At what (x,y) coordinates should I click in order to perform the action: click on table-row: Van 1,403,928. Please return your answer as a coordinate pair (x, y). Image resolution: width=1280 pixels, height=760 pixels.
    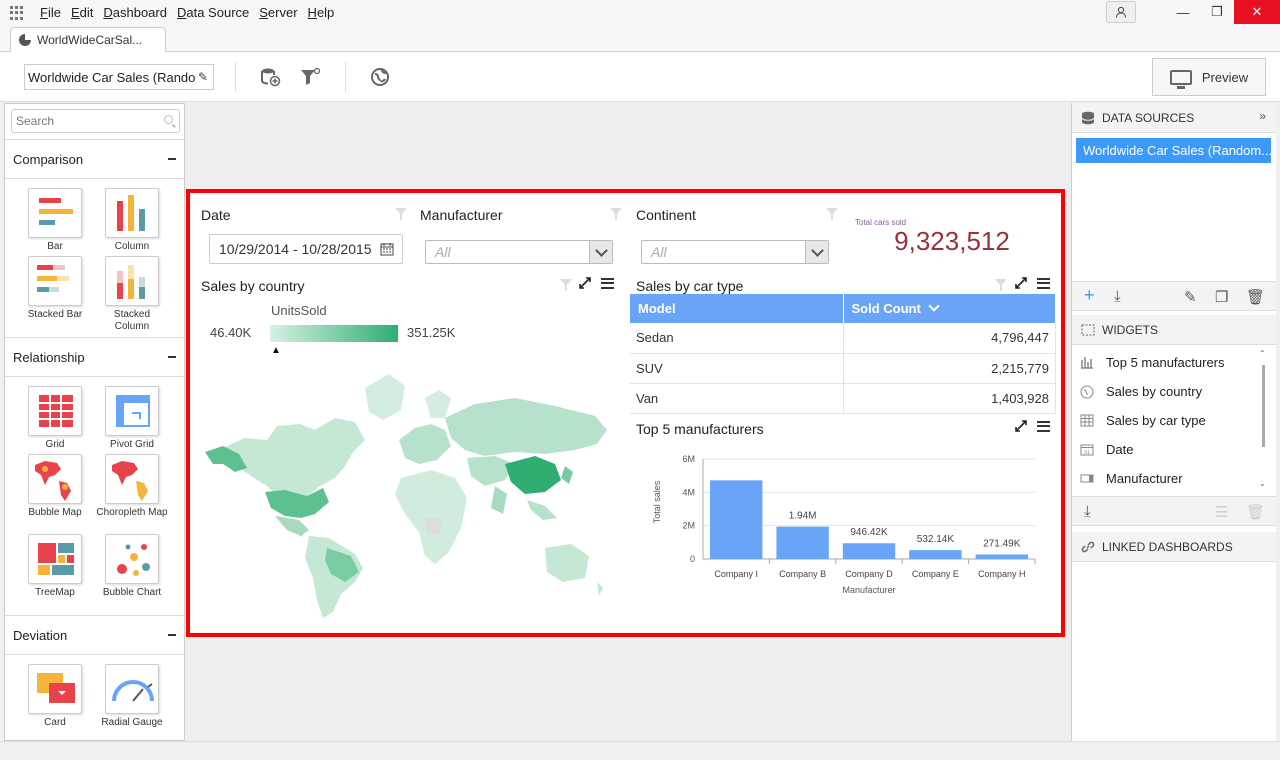
    Looking at the image, I should click on (843, 398).